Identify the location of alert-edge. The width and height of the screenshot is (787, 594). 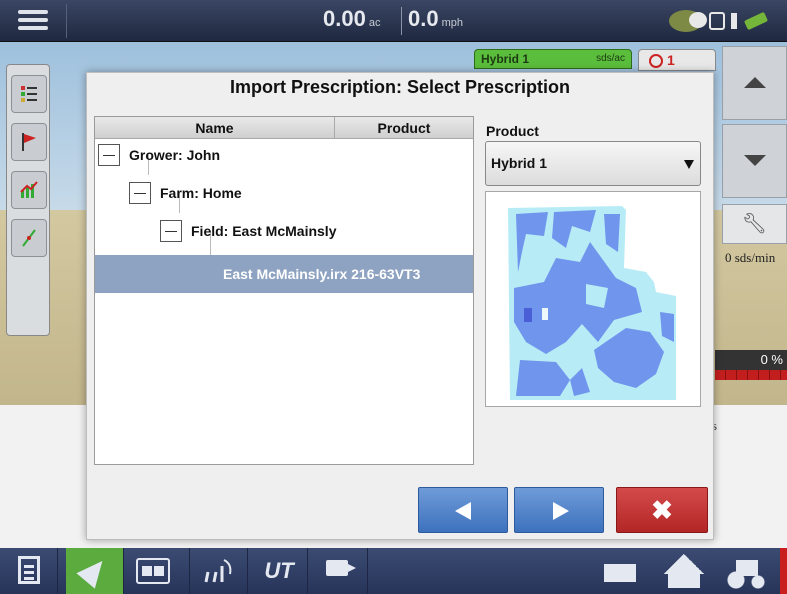
(783, 571).